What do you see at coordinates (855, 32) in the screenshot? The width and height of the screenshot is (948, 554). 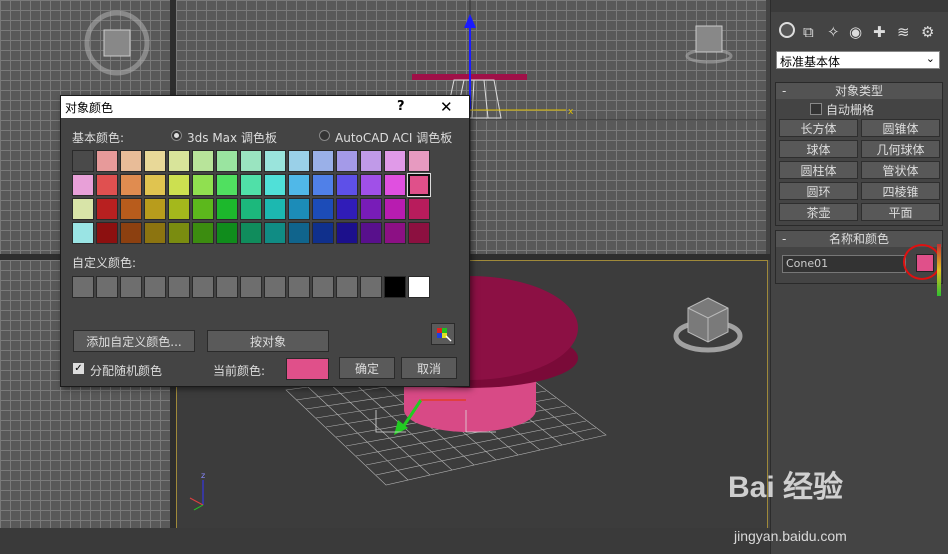 I see `cameras-icon: ◉` at bounding box center [855, 32].